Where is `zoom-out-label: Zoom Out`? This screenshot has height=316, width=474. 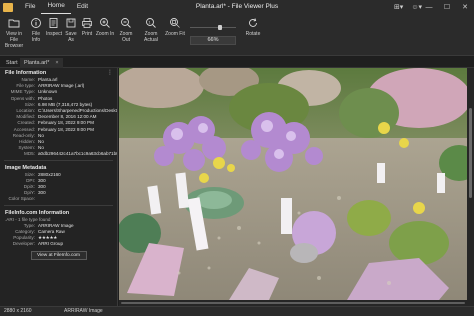 zoom-out-label: Zoom Out is located at coordinates (126, 37).